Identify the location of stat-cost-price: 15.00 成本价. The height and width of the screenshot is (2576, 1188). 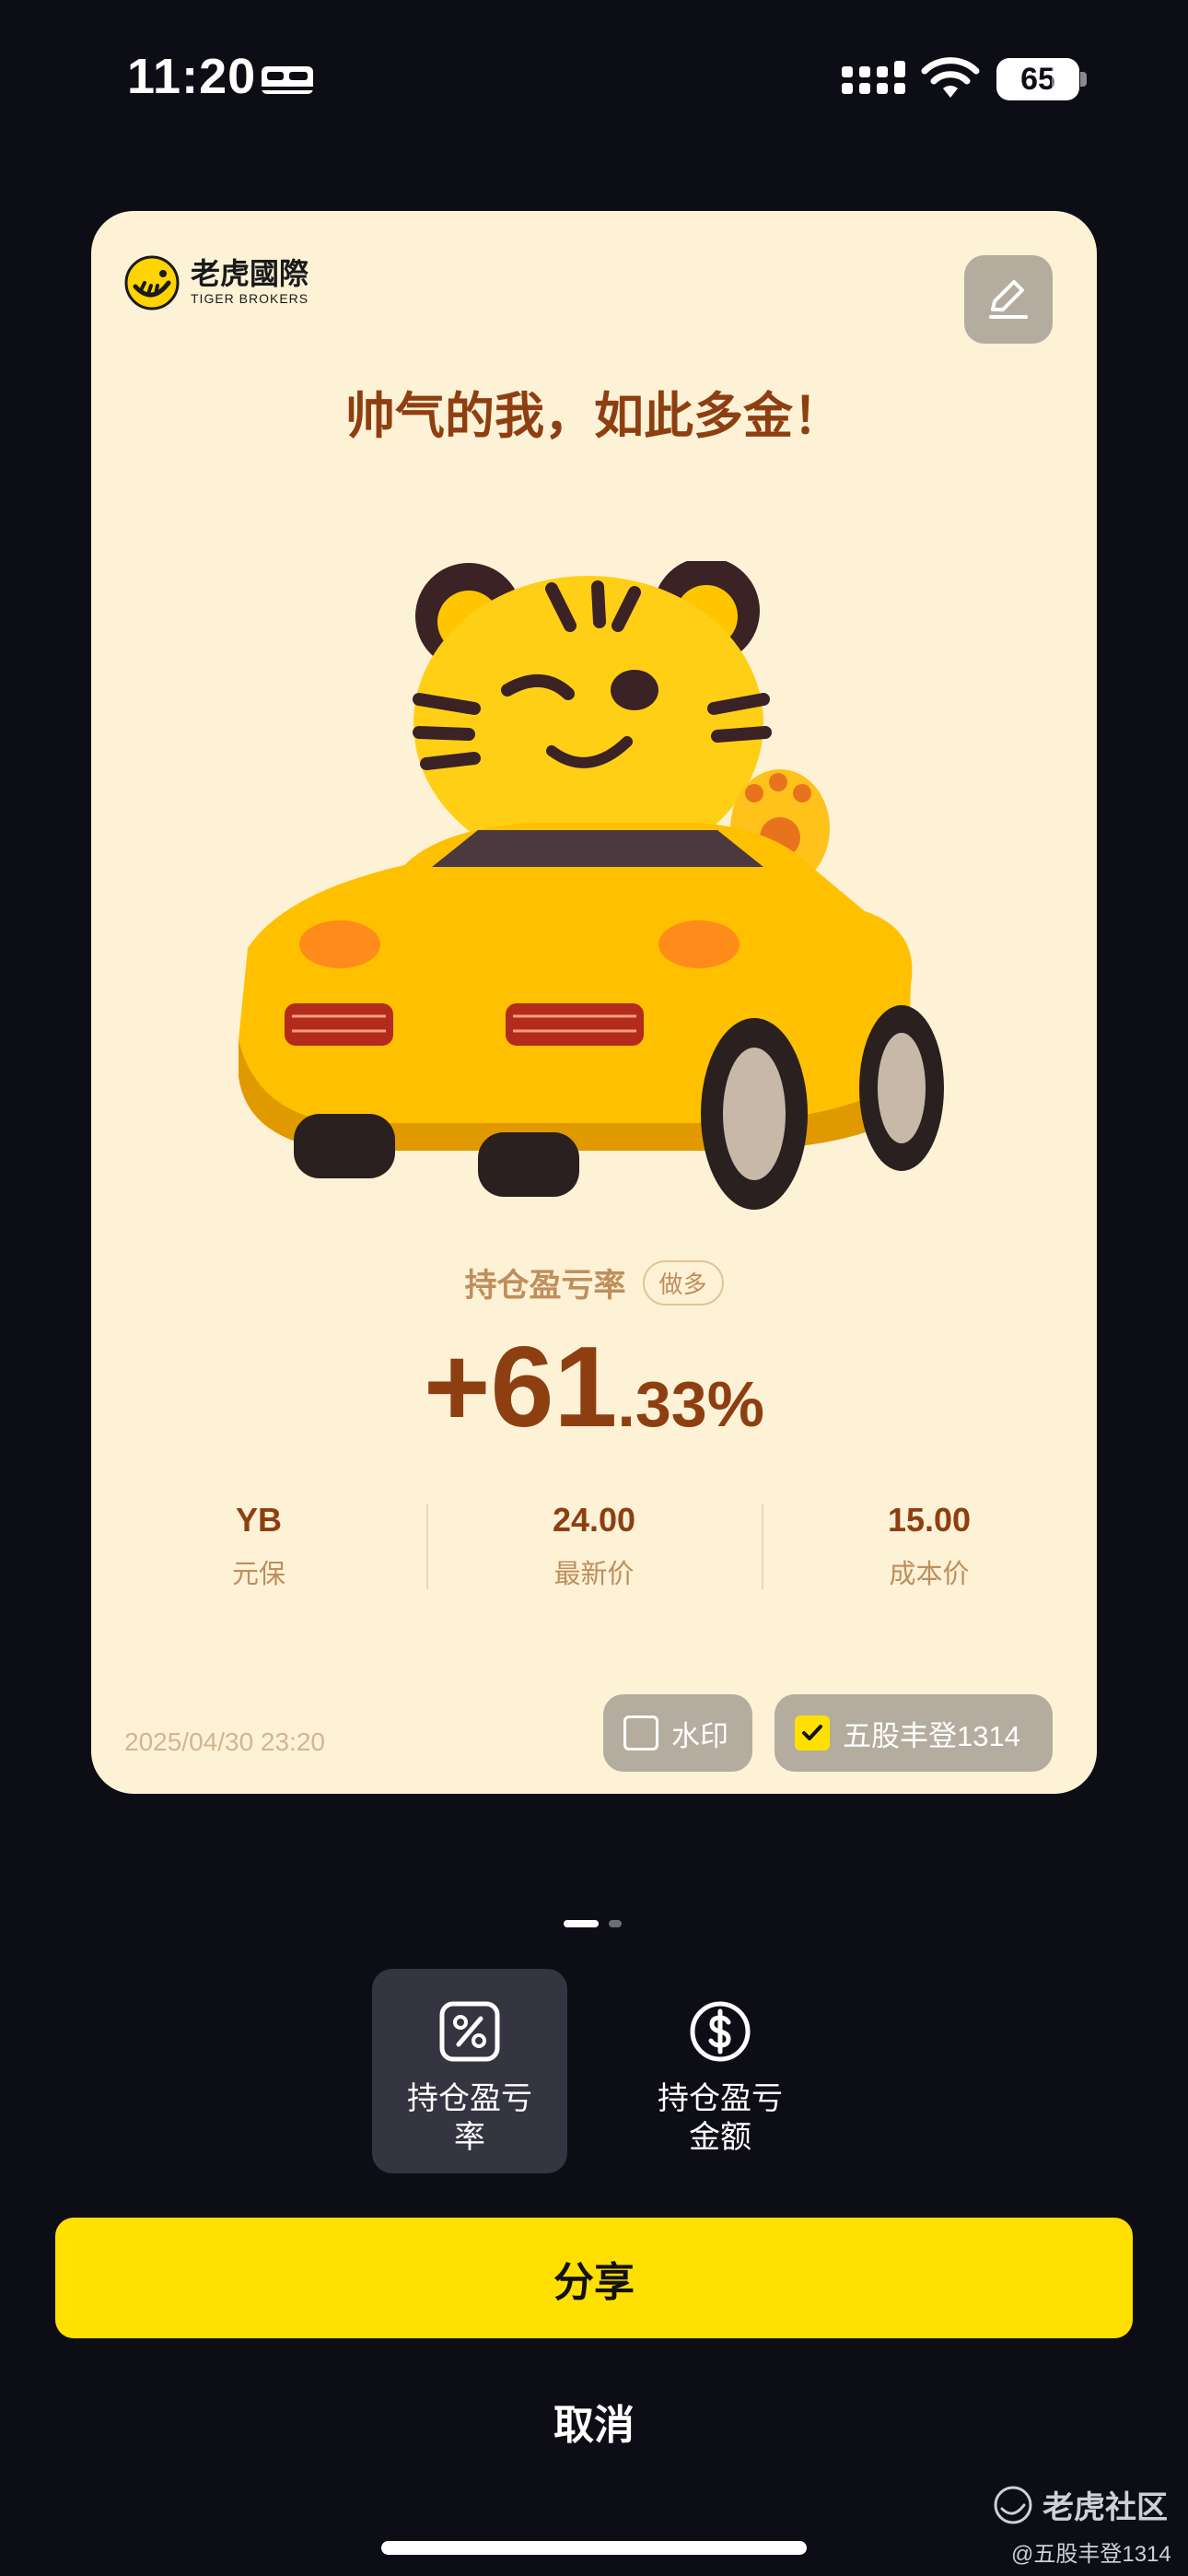
(929, 1551).